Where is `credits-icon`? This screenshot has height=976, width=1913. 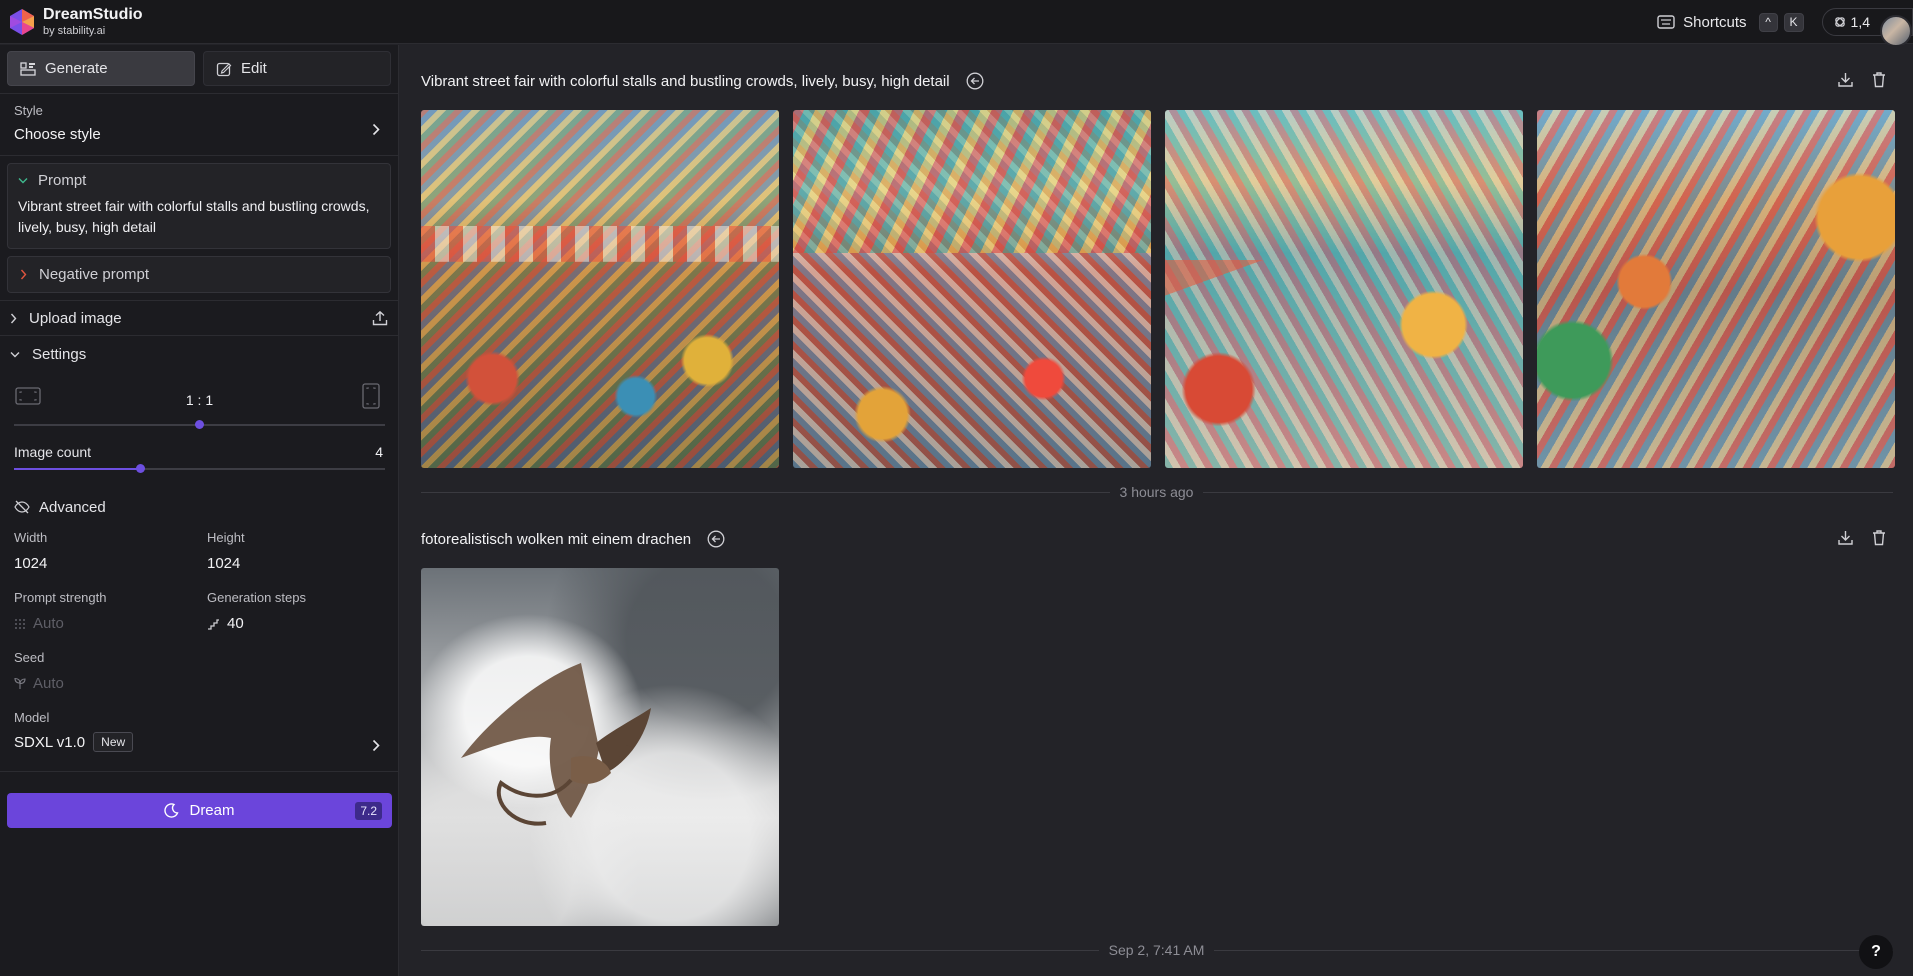
credits-icon is located at coordinates (1839, 22).